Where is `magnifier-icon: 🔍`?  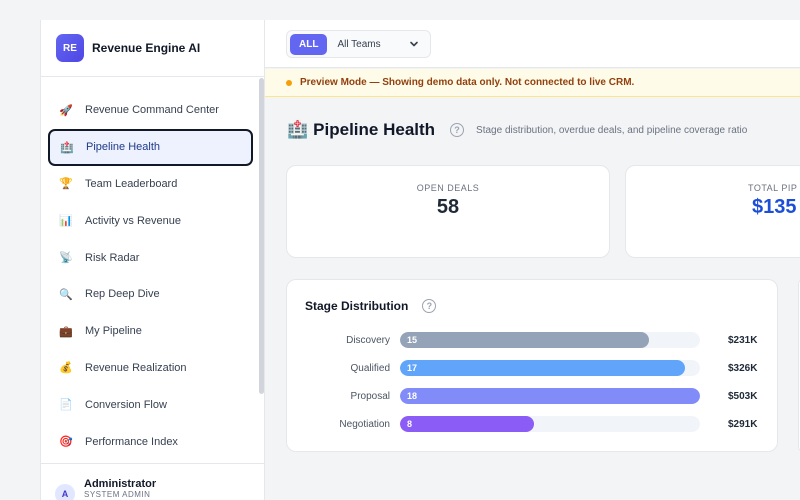
magnifier-icon: 🔍 is located at coordinates (66, 294).